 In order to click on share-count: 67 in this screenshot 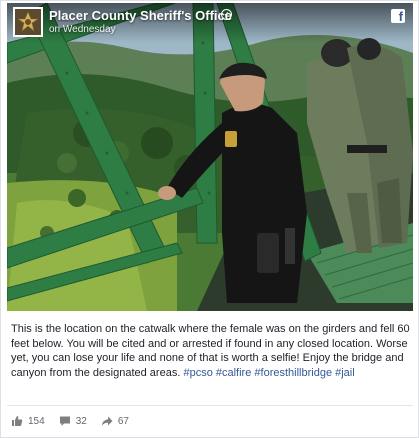, I will do `click(123, 421)`.